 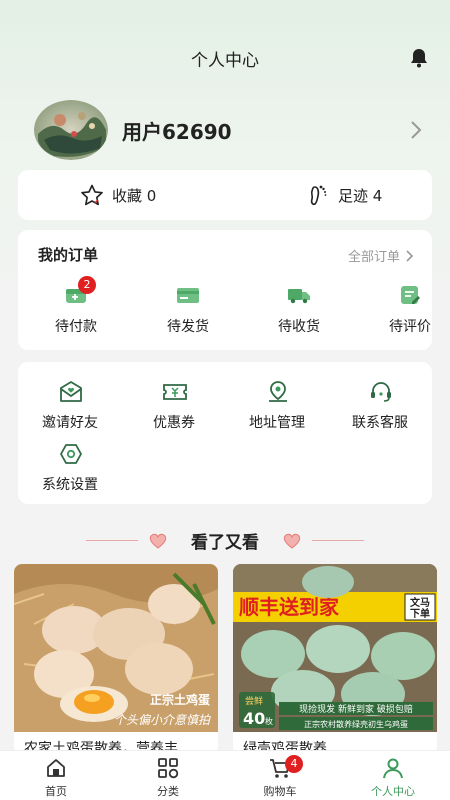 I want to click on count-label: 尝鲜, so click(x=254, y=701).